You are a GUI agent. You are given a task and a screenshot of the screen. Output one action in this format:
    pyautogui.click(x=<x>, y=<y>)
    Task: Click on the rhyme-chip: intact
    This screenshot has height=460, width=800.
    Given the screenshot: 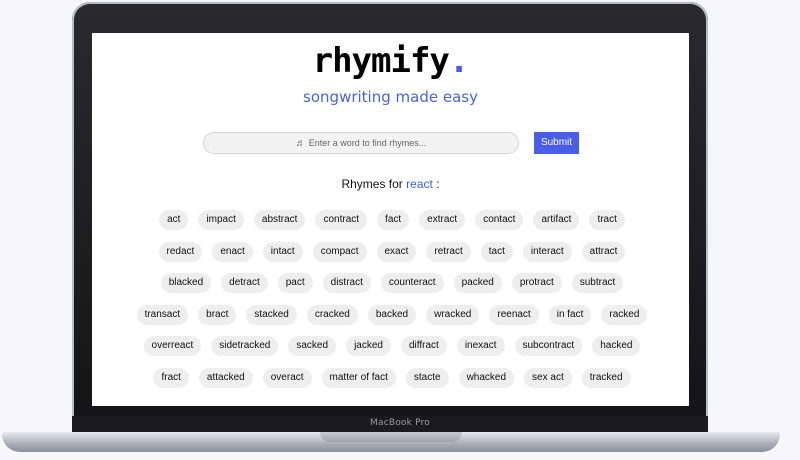 What is the action you would take?
    pyautogui.click(x=282, y=251)
    